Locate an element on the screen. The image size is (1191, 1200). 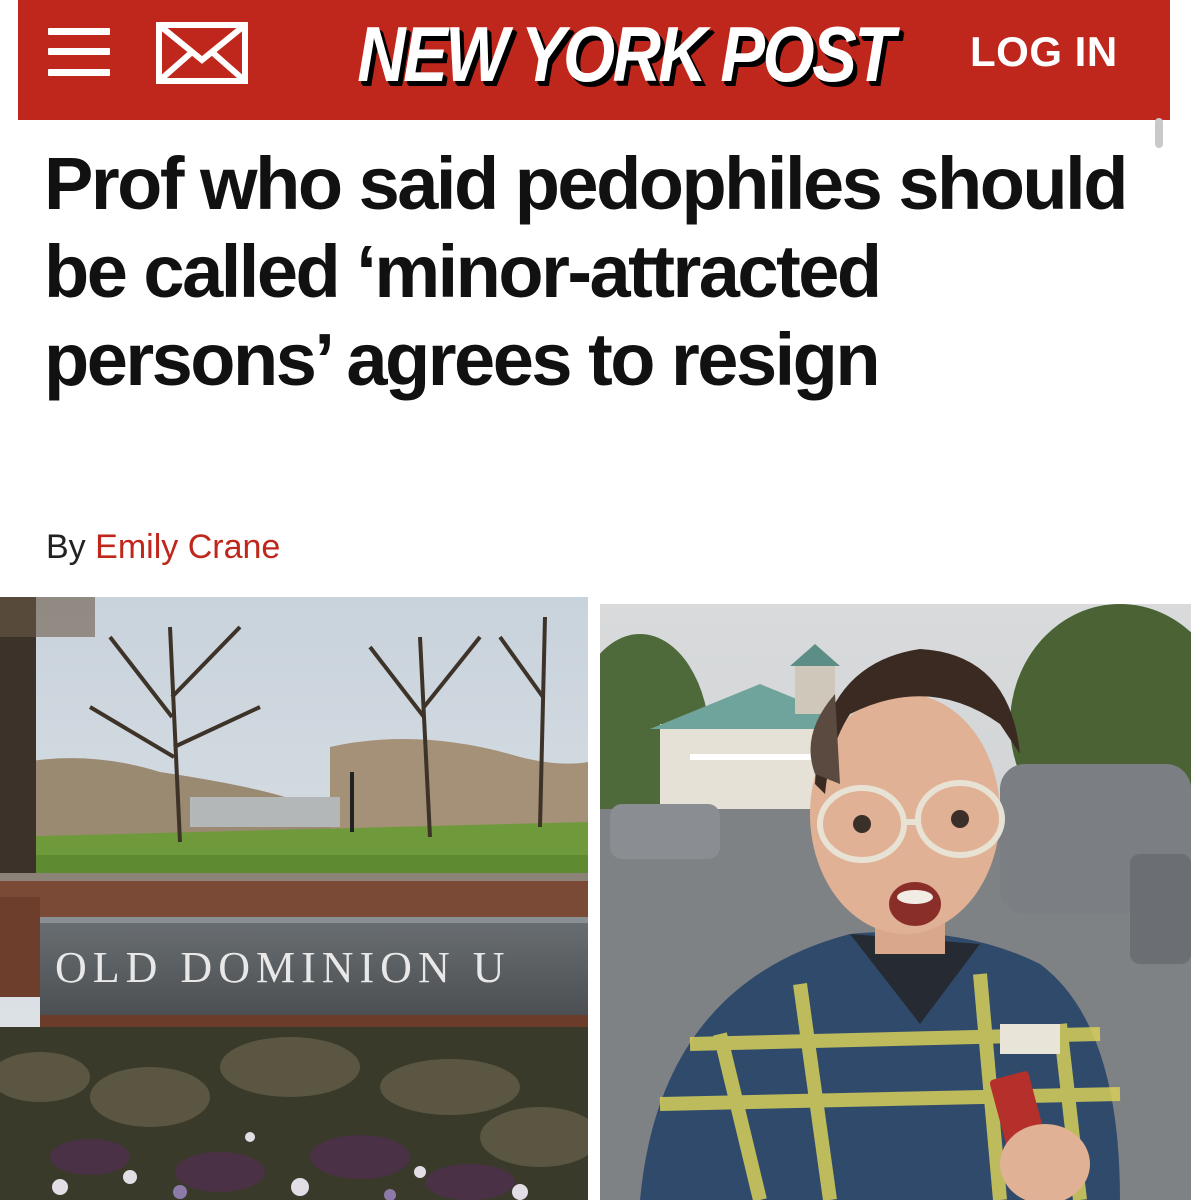
scrollbar-thumb is located at coordinates (1159, 133).